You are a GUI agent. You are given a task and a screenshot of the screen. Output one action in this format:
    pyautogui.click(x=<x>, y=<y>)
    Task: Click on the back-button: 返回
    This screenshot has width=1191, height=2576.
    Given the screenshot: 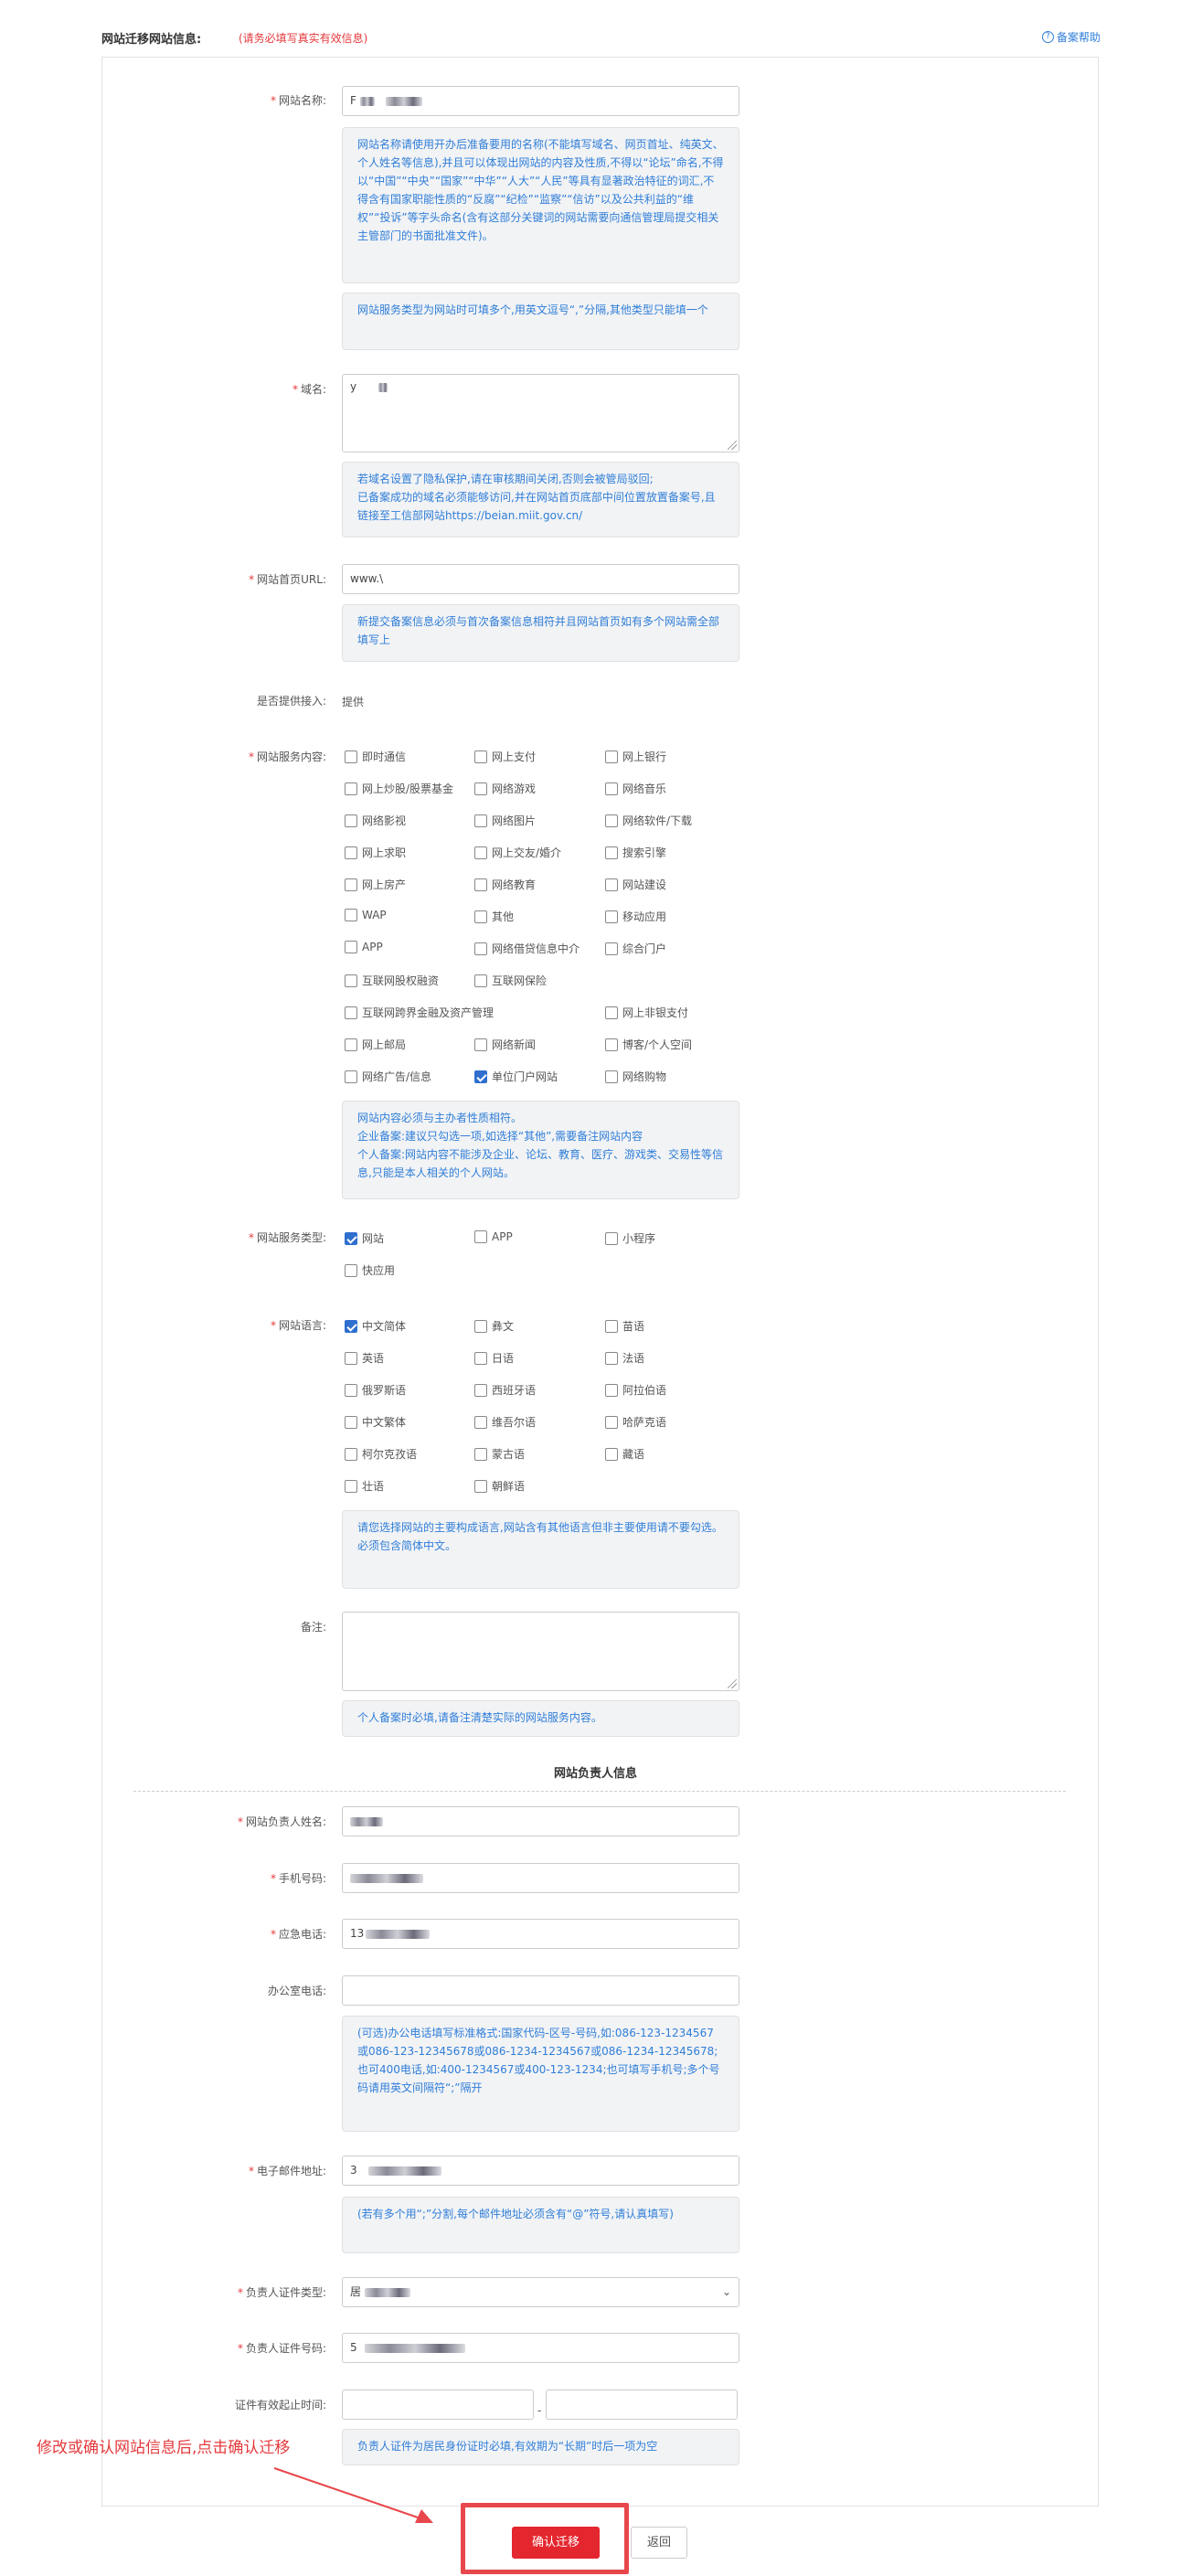 What is the action you would take?
    pyautogui.click(x=659, y=2543)
    